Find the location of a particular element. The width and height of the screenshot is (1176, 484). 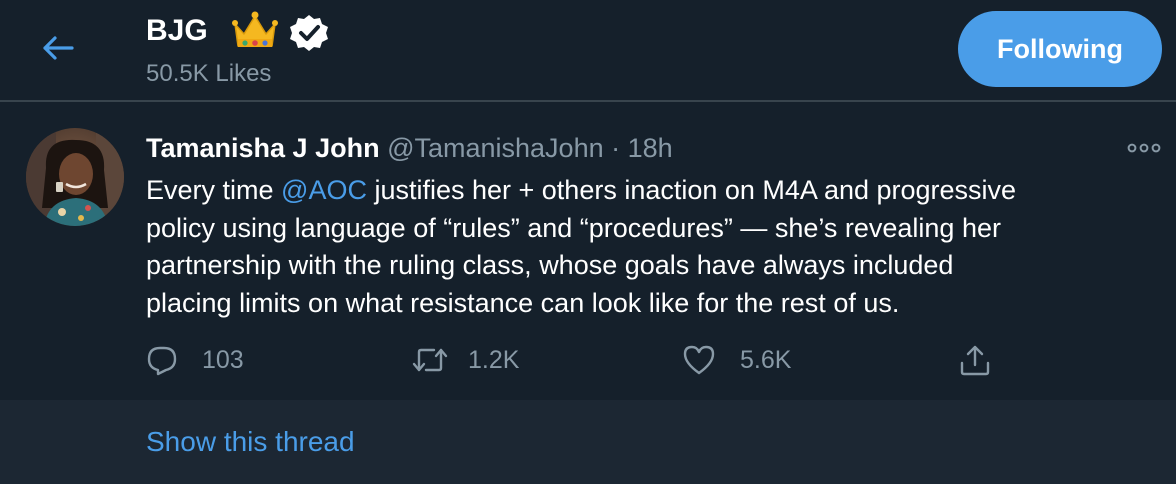

reply-button: 103 is located at coordinates (195, 360).